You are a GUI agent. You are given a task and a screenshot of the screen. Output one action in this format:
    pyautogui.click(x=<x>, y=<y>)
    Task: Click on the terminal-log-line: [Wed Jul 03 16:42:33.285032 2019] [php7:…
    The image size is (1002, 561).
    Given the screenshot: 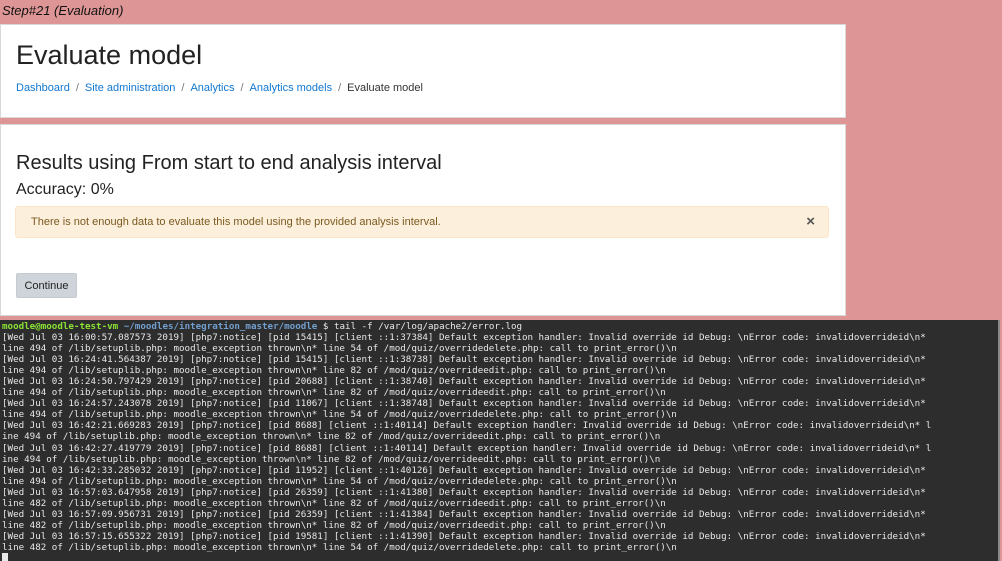 What is the action you would take?
    pyautogui.click(x=464, y=470)
    